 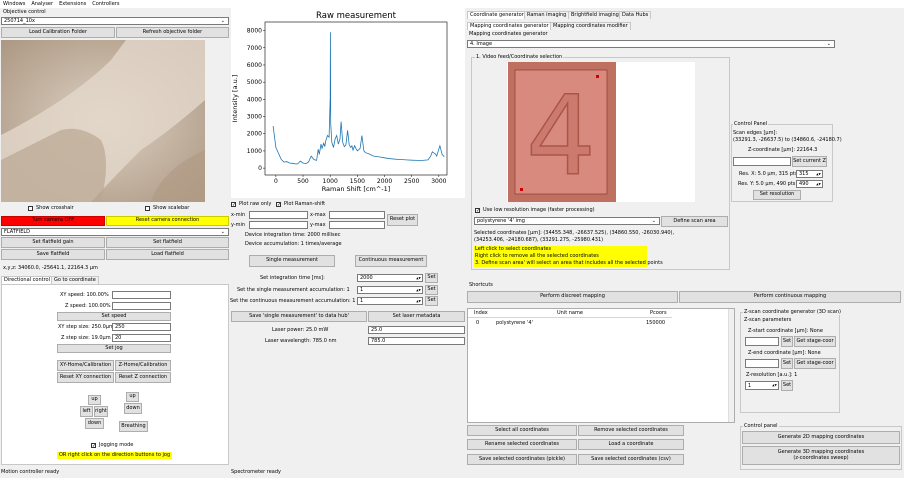 What do you see at coordinates (762, 363) in the screenshot?
I see `z-end-input` at bounding box center [762, 363].